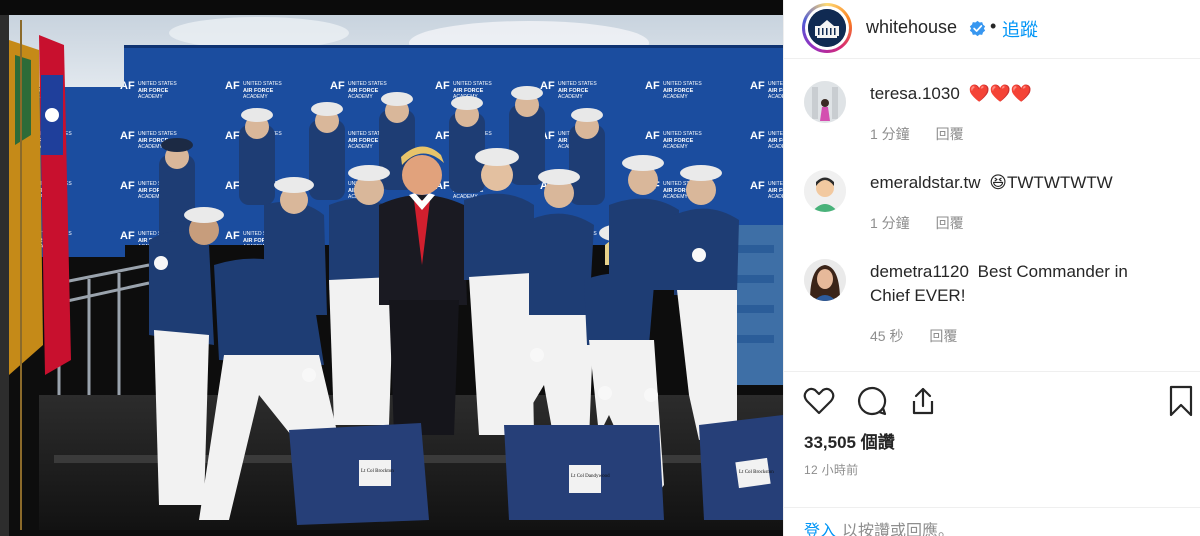 This screenshot has height=536, width=1200. I want to click on login-link: 登入, so click(820, 529).